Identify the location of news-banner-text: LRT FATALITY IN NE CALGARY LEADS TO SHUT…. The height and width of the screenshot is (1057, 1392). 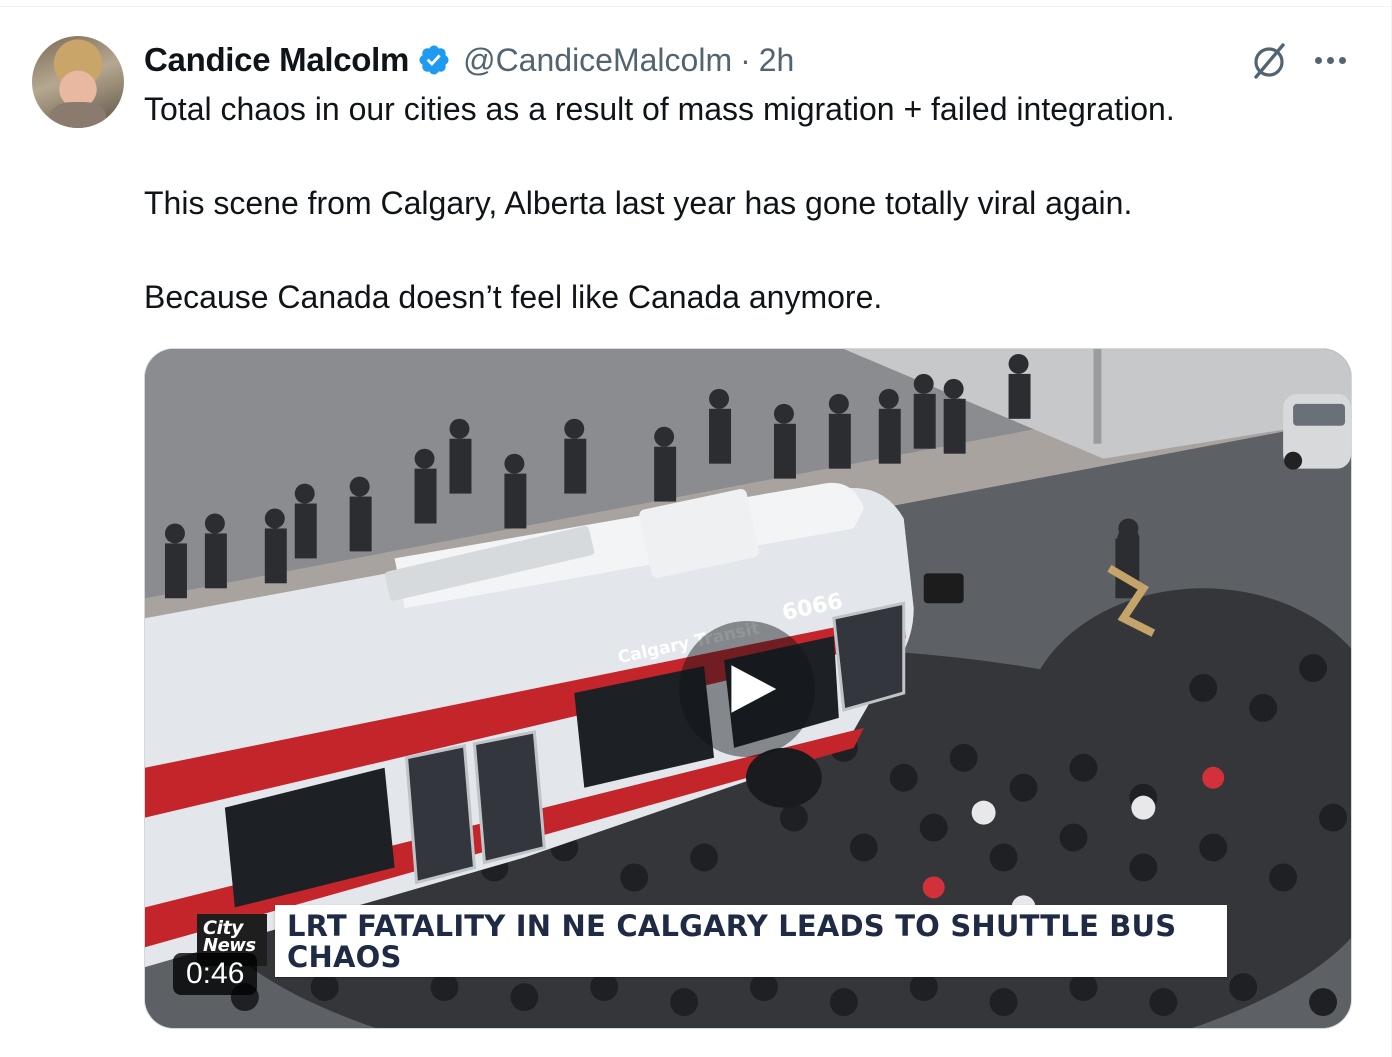
(732, 941).